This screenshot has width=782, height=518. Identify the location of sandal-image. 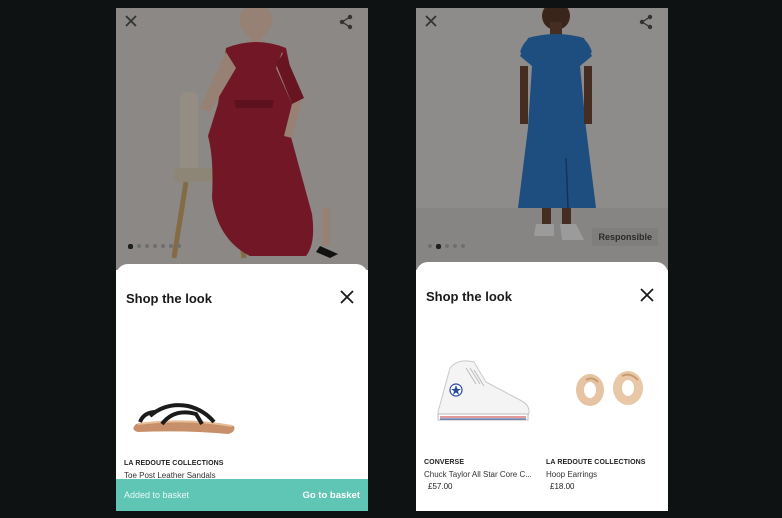
(184, 418).